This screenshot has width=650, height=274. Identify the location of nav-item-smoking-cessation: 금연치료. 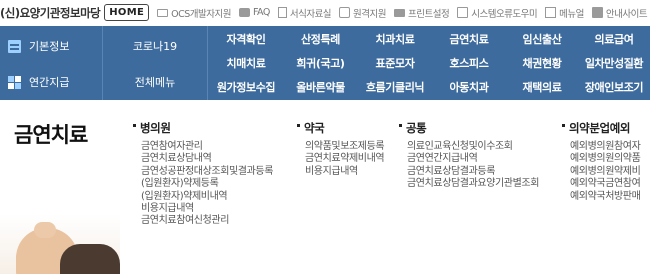
(469, 39).